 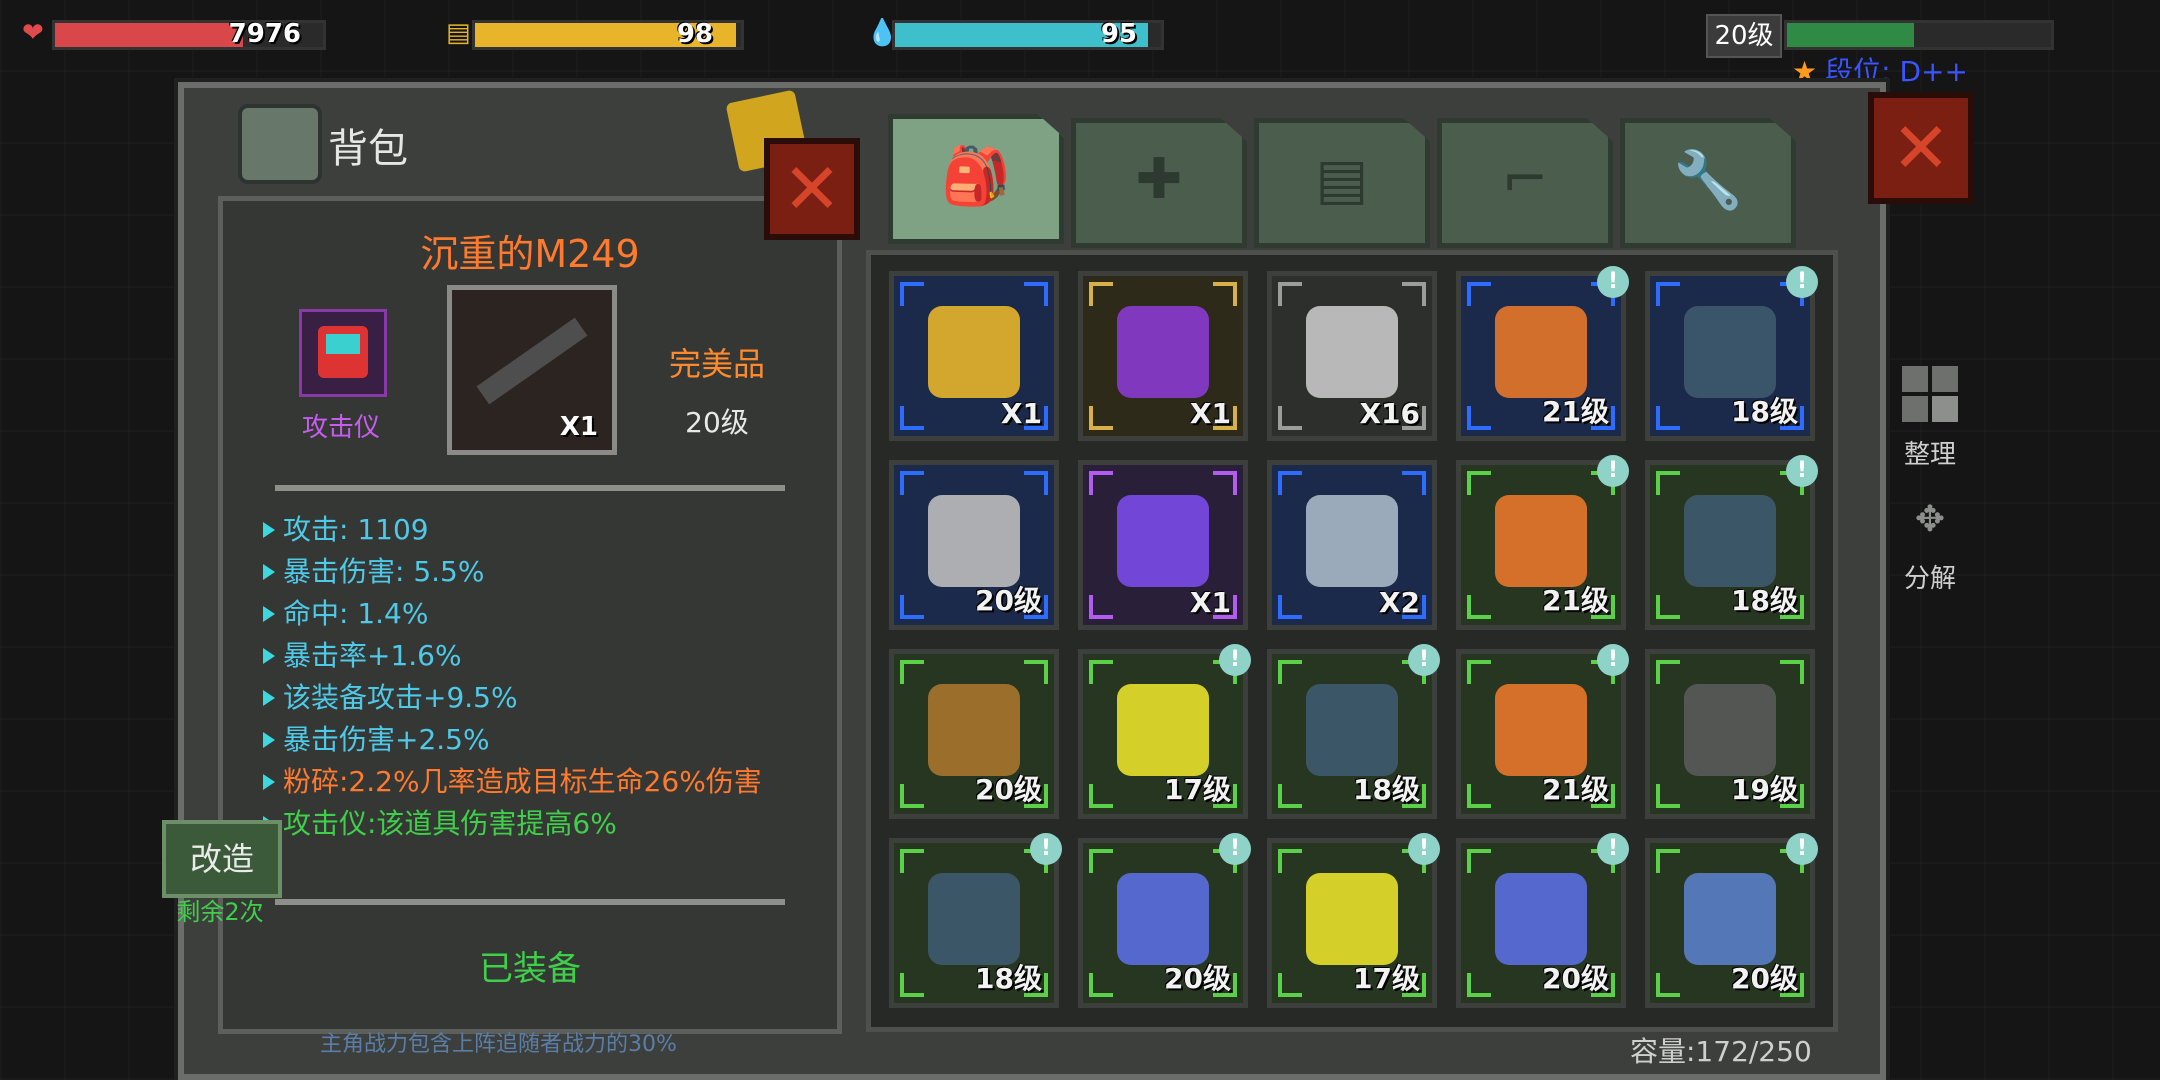 I want to click on stat-line: 该装备攻击+9.5%, so click(x=512, y=698).